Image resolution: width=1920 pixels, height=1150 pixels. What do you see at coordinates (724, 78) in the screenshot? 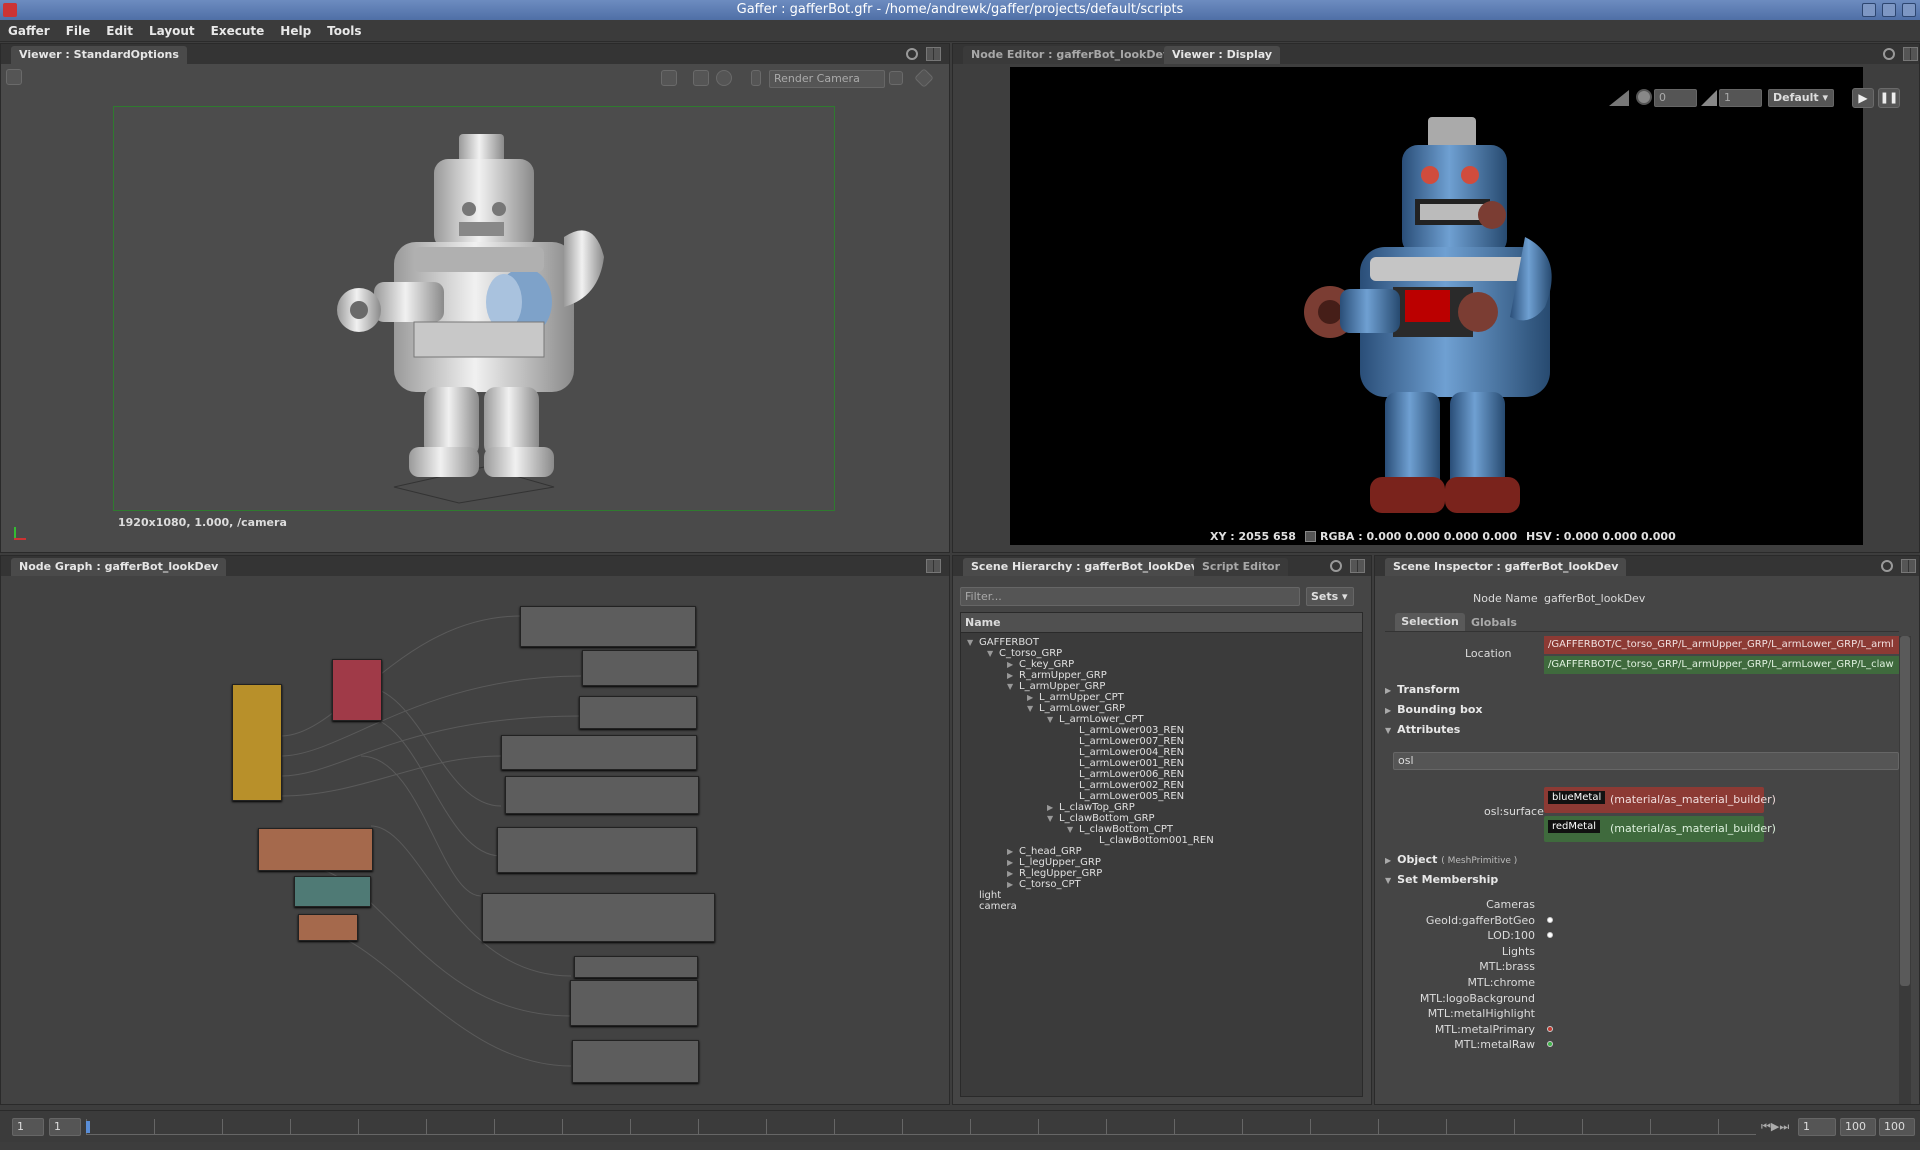
I see `lighting-icon` at bounding box center [724, 78].